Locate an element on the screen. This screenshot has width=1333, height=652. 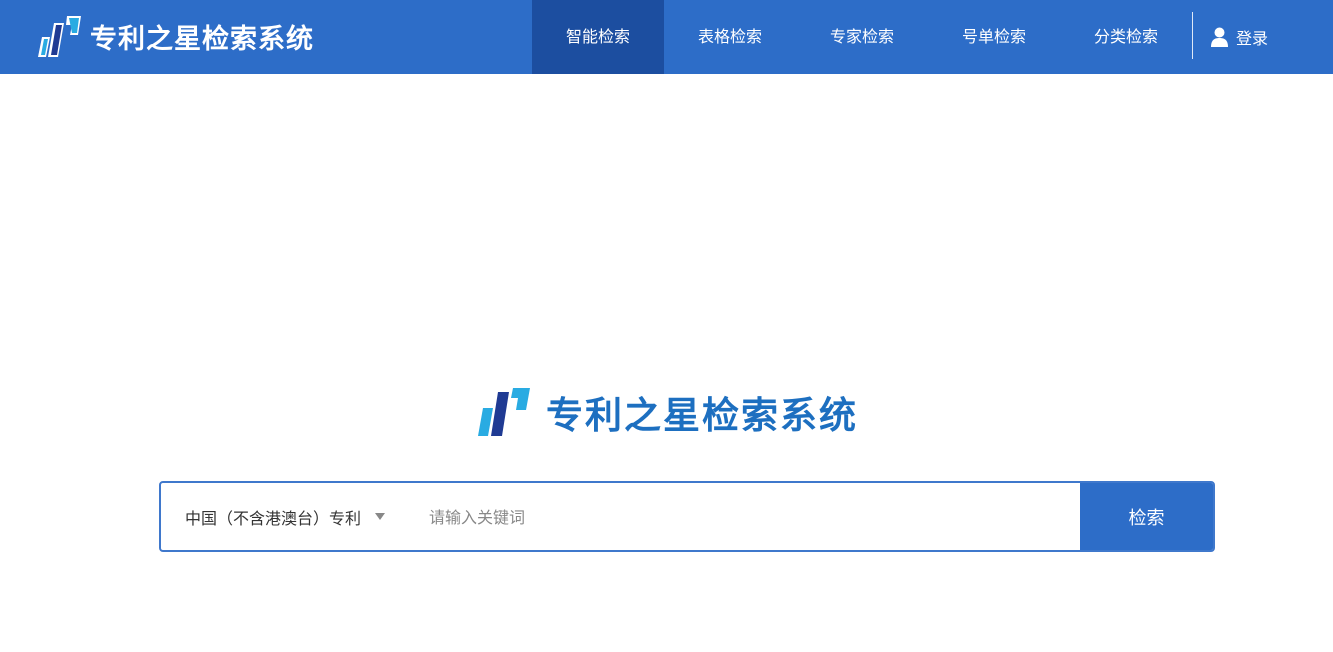
brand-logo-icon is located at coordinates (59, 36).